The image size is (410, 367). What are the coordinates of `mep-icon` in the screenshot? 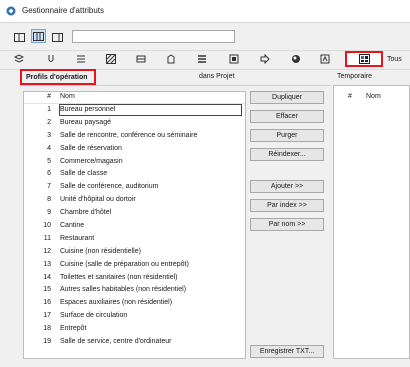 It's located at (325, 58).